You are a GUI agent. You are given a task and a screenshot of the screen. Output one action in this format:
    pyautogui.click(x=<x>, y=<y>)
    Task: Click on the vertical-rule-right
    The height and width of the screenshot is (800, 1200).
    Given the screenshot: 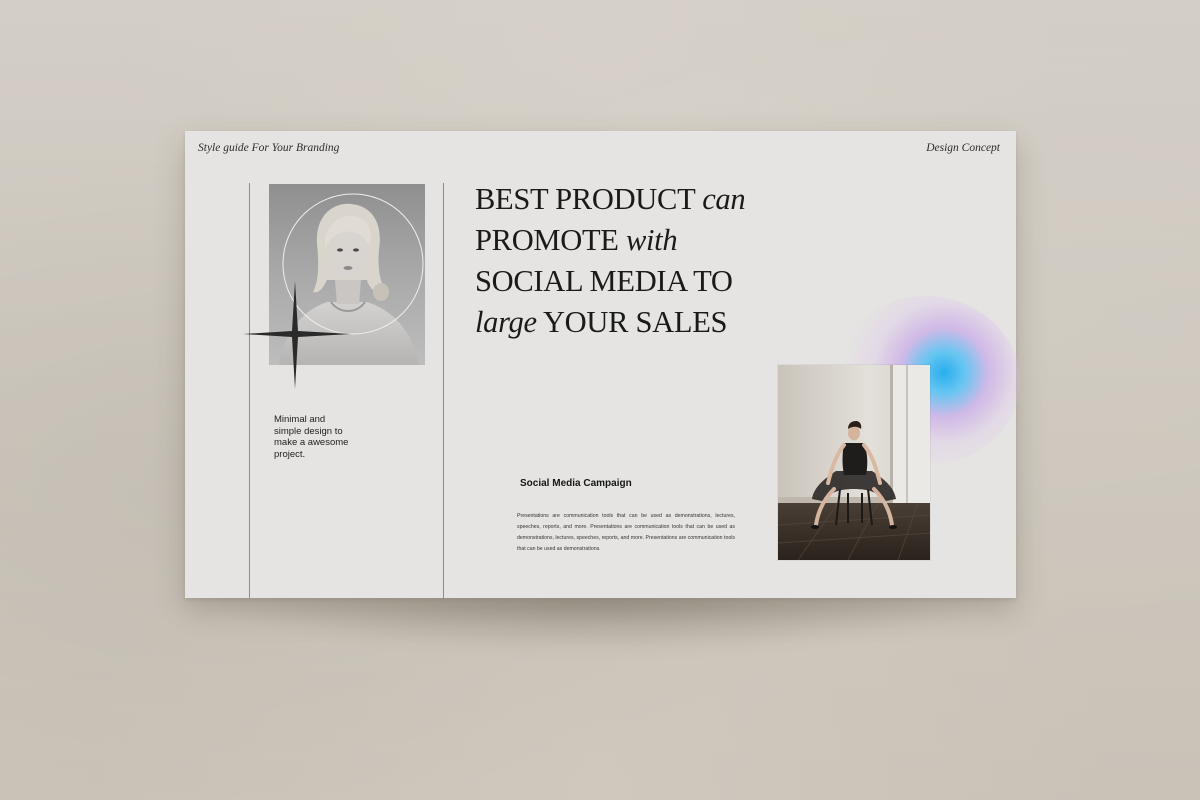 What is the action you would take?
    pyautogui.click(x=443, y=390)
    